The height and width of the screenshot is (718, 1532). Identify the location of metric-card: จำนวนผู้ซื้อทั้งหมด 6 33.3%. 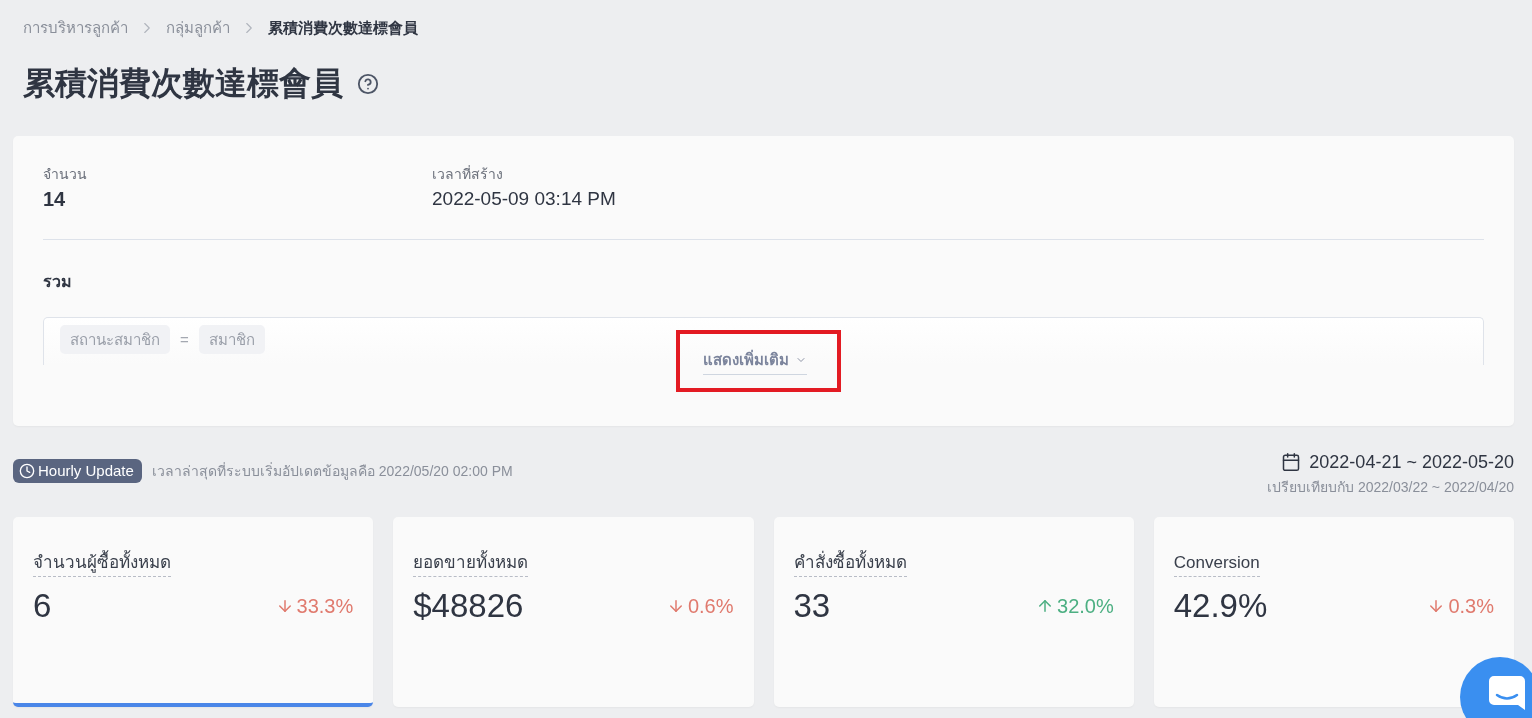
(193, 612).